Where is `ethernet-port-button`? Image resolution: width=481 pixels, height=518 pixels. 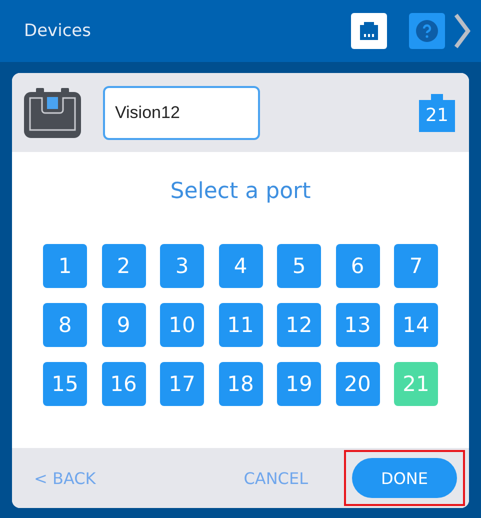
ethernet-port-button is located at coordinates (369, 31).